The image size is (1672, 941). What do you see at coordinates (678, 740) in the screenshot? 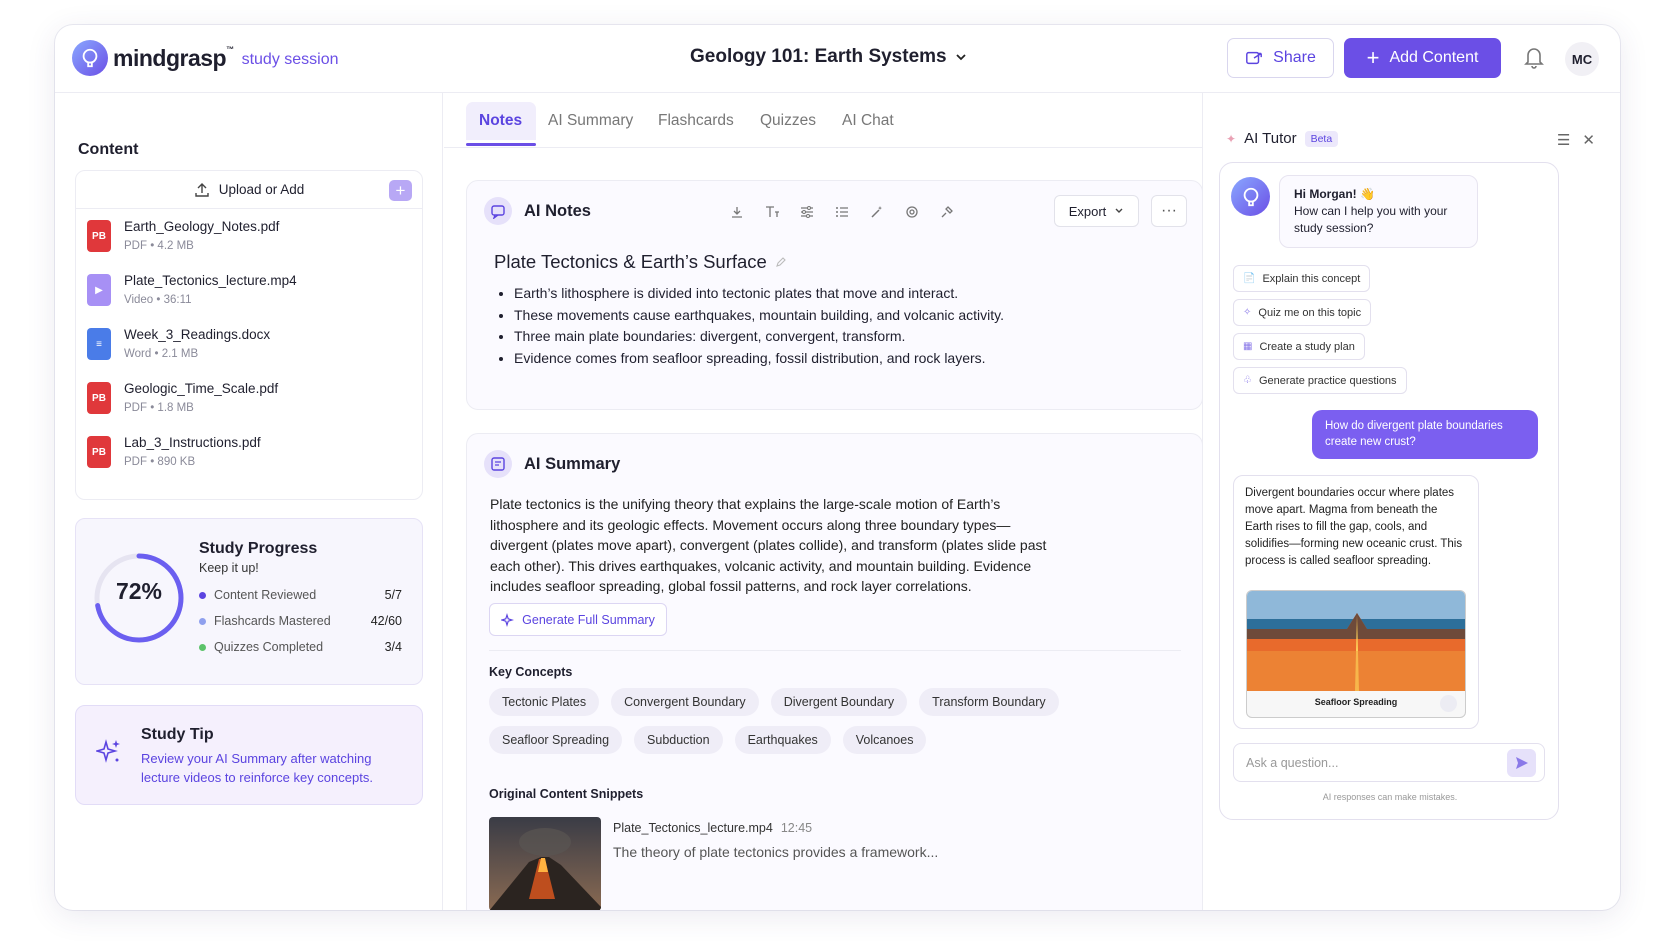
I see `concept-chip: Subduction` at bounding box center [678, 740].